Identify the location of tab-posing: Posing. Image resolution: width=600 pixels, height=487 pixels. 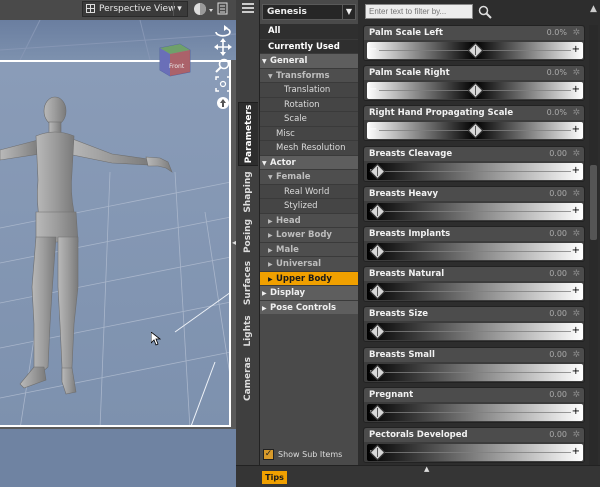
(248, 236).